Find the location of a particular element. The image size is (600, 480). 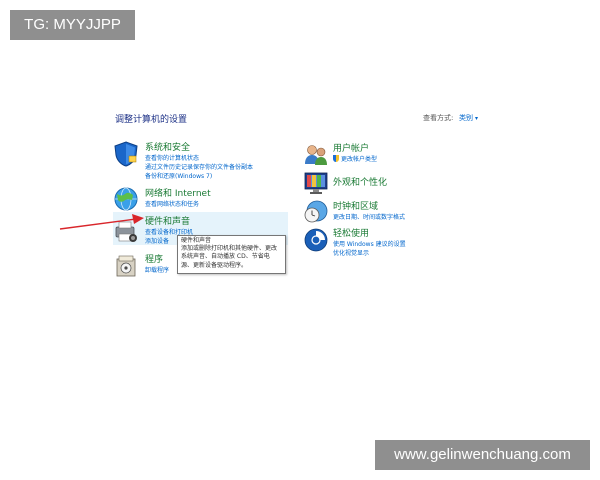

annotation-arrow is located at coordinates (101, 222).